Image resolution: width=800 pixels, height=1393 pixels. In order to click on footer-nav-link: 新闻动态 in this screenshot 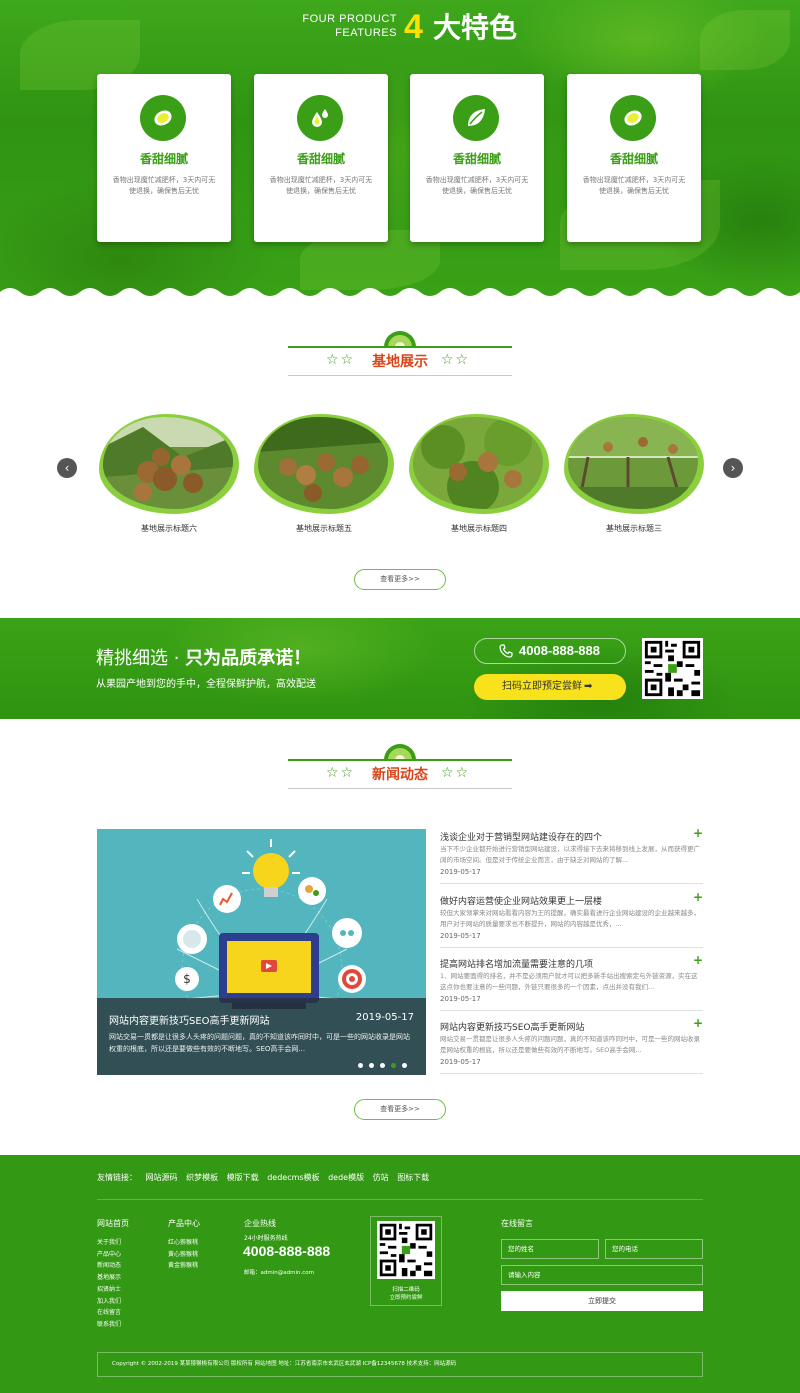, I will do `click(109, 1266)`.